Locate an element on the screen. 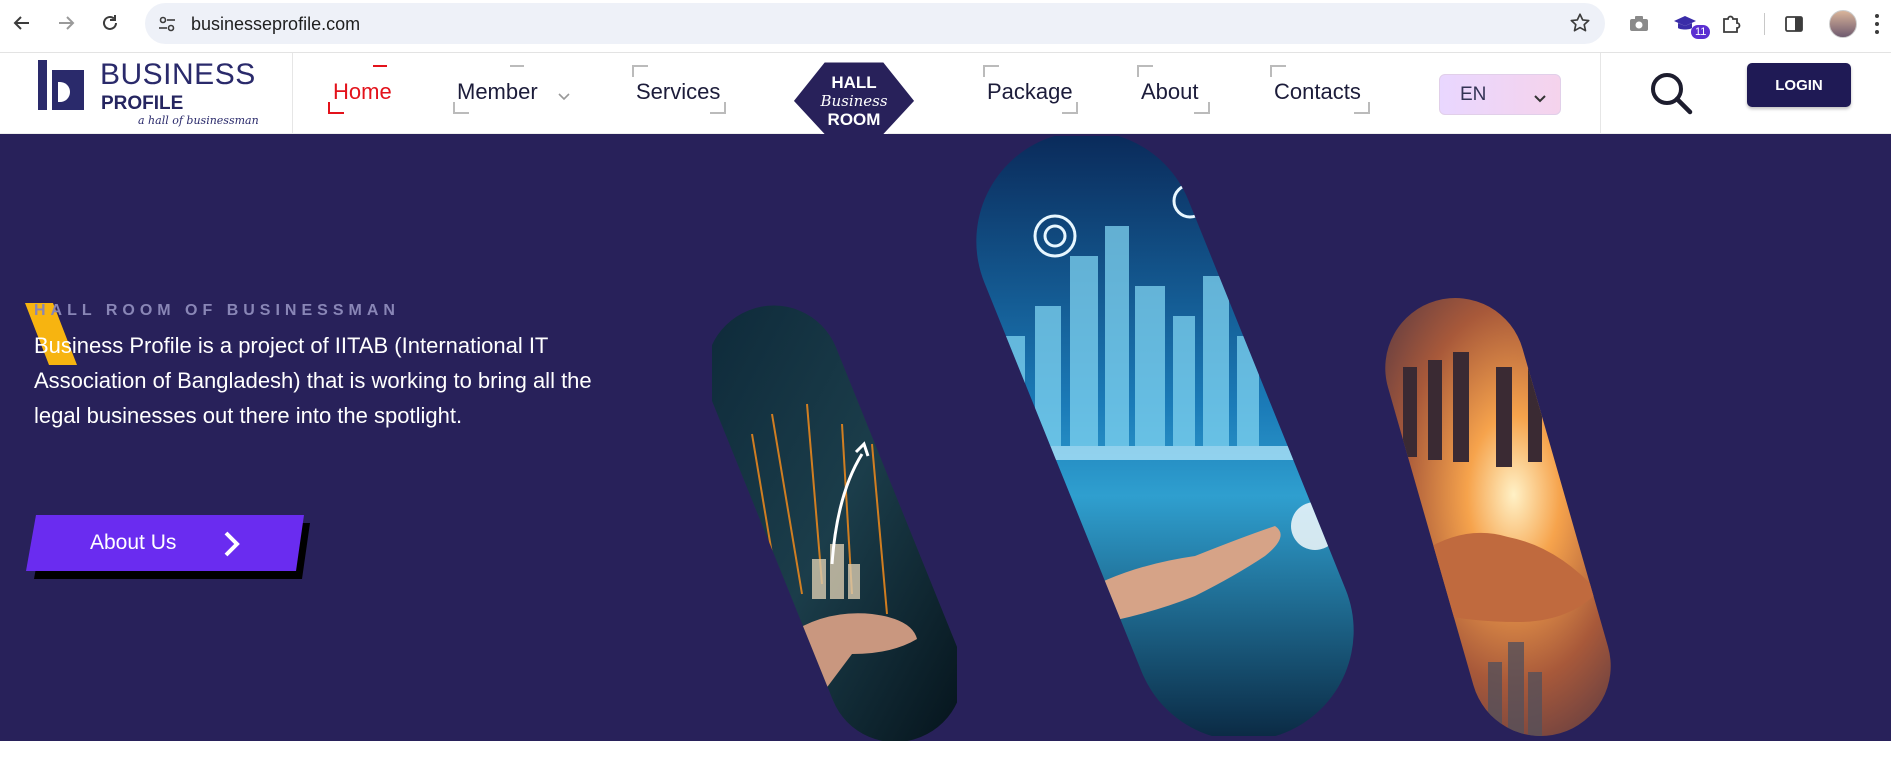 This screenshot has width=1891, height=772. brand-name-top: BUSINESS is located at coordinates (178, 74).